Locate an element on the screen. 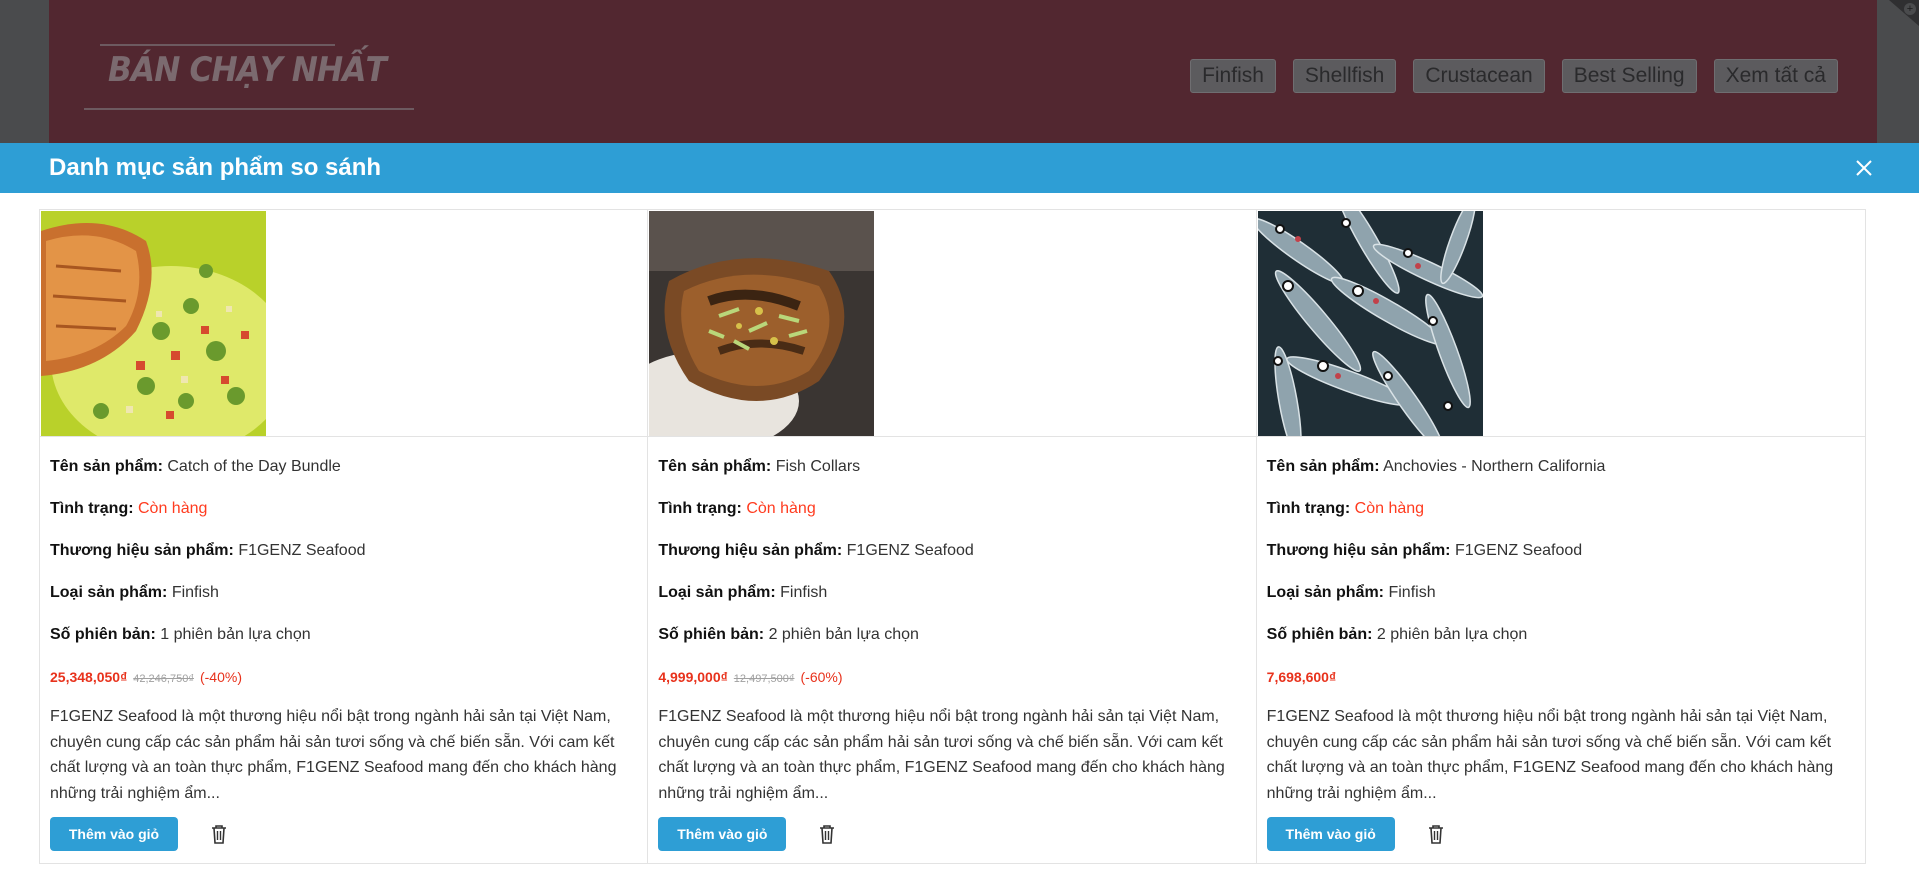 This screenshot has width=1919, height=880. product-price: 7,698,600₫ is located at coordinates (1301, 677).